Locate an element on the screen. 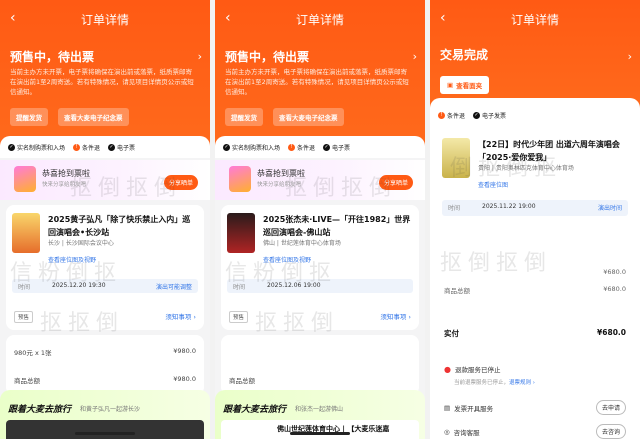  order-status: 交易完成 is located at coordinates (464, 55).